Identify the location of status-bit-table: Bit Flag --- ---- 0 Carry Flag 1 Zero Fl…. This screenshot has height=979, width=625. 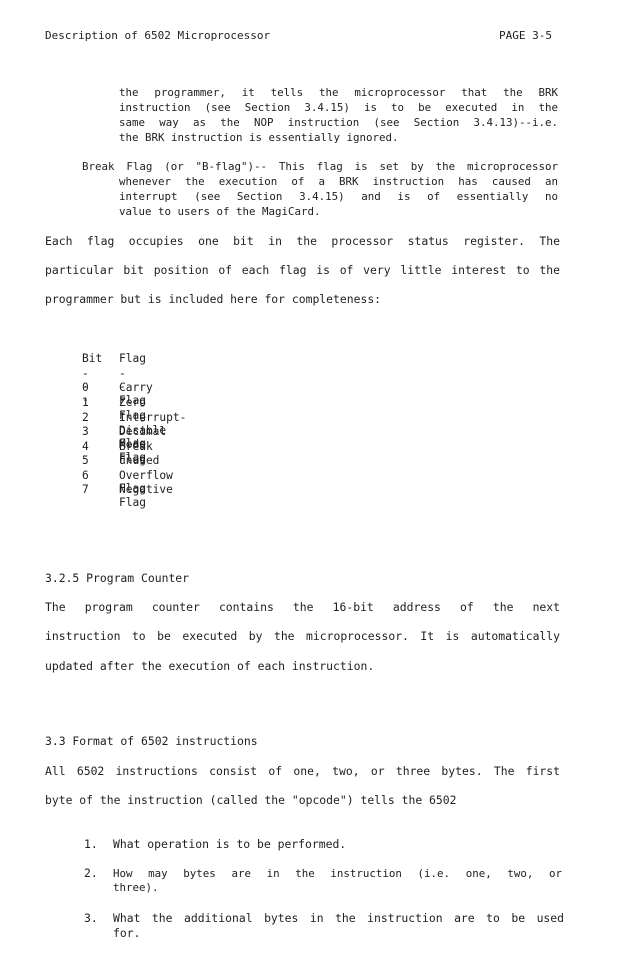
(212, 430).